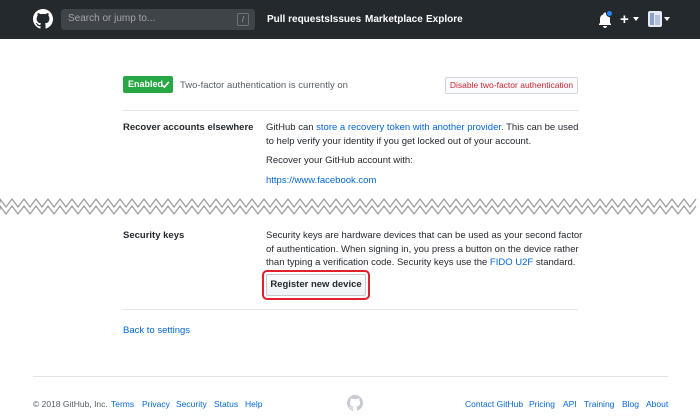  What do you see at coordinates (291, 127) in the screenshot?
I see `recover-text-before: GitHub can` at bounding box center [291, 127].